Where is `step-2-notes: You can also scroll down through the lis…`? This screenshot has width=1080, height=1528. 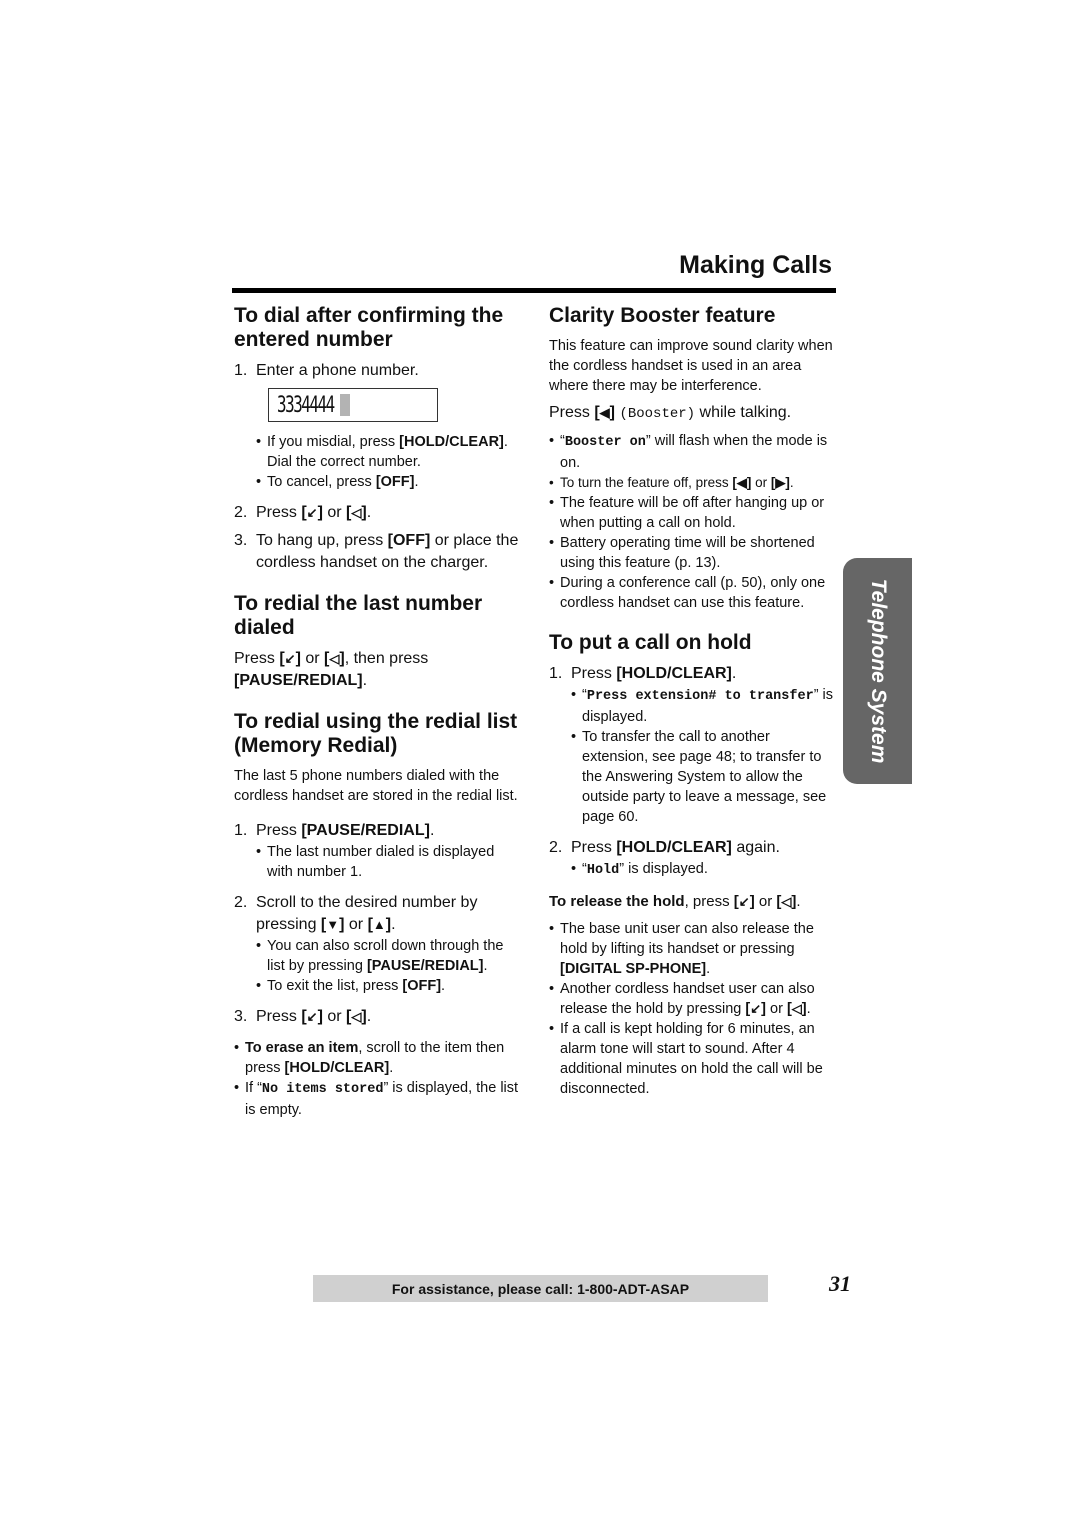 step-2-notes: You can also scroll down through the lis… is located at coordinates (387, 966).